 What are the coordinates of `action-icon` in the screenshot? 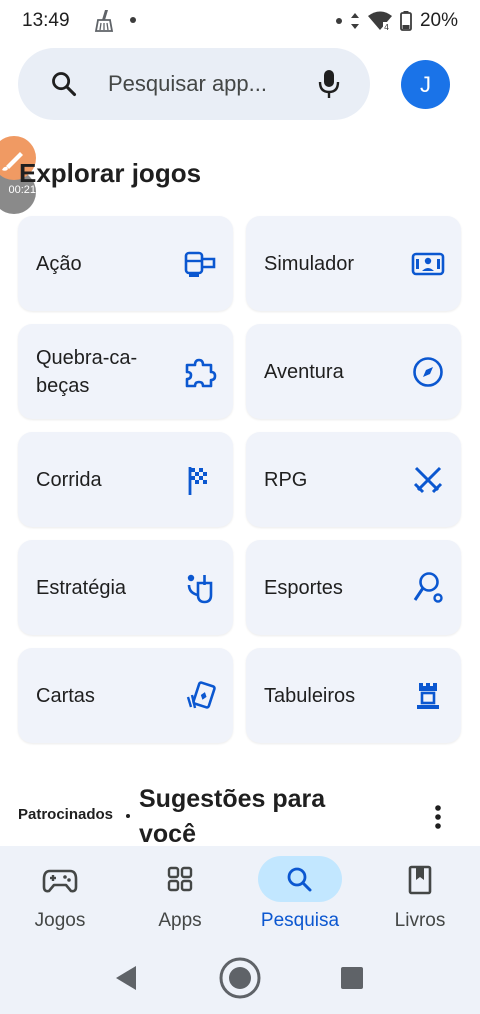 It's located at (200, 264).